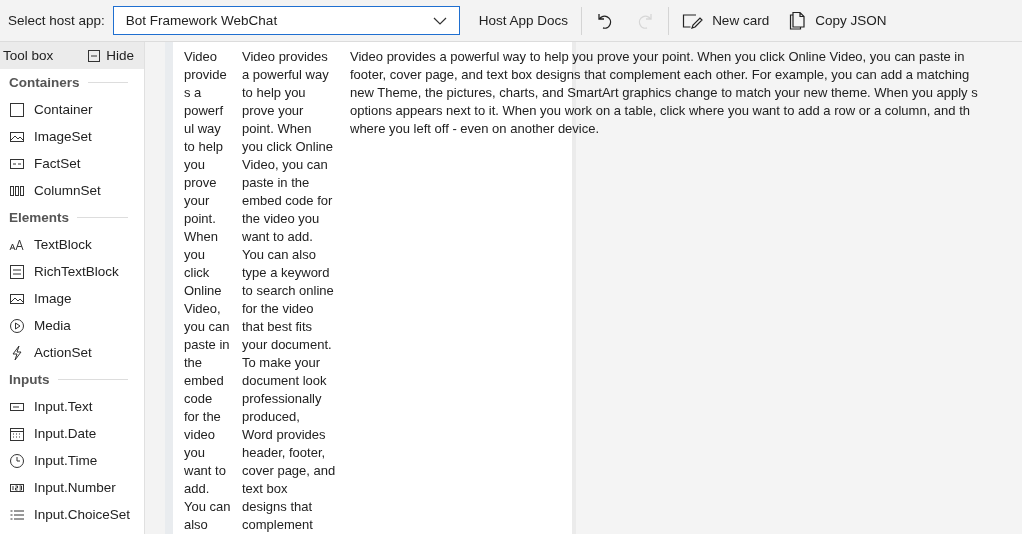  What do you see at coordinates (72, 163) in the screenshot?
I see `toolbox-item: FactSet` at bounding box center [72, 163].